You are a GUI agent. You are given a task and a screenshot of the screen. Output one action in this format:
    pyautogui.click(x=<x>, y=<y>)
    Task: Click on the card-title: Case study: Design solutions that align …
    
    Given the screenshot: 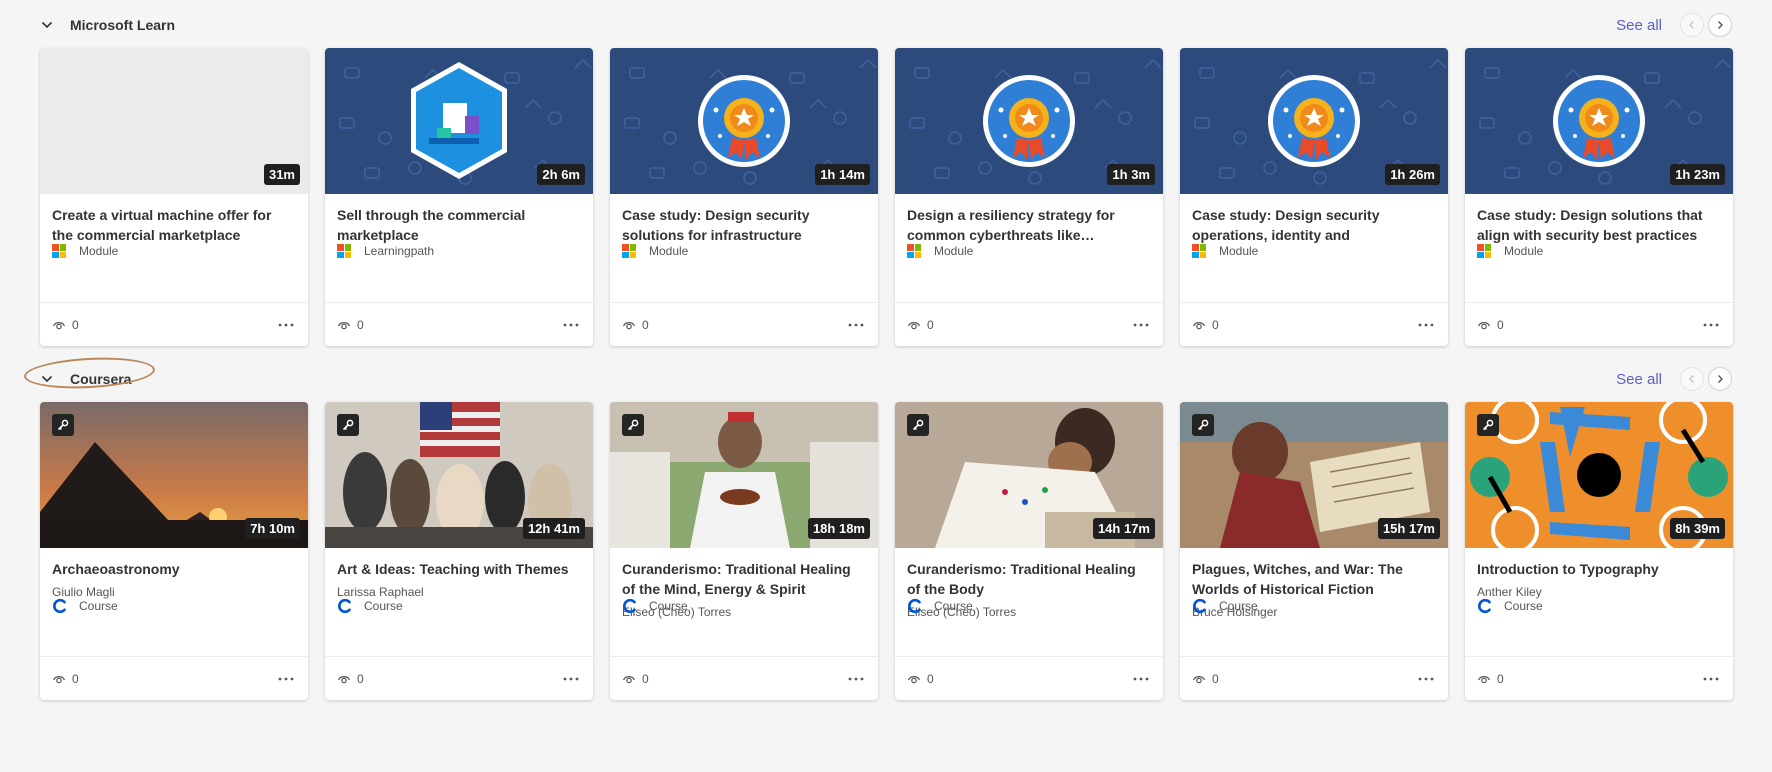 What is the action you would take?
    pyautogui.click(x=1599, y=225)
    